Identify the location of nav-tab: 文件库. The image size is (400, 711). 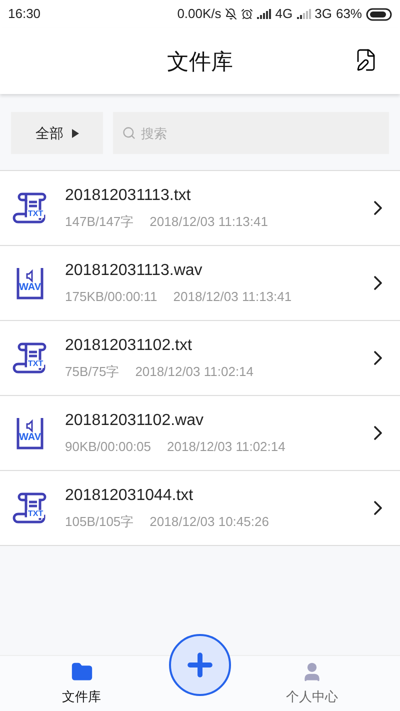
(81, 683).